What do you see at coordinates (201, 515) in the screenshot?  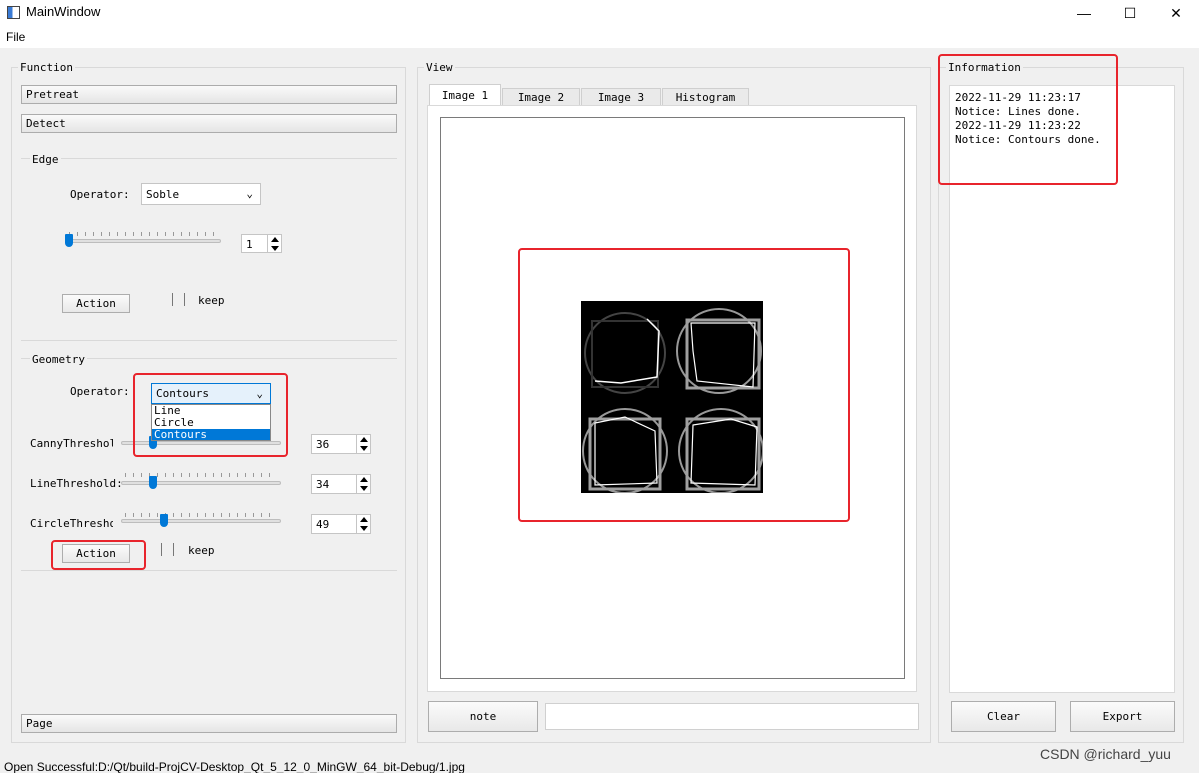 I see `circle-slider-ticks` at bounding box center [201, 515].